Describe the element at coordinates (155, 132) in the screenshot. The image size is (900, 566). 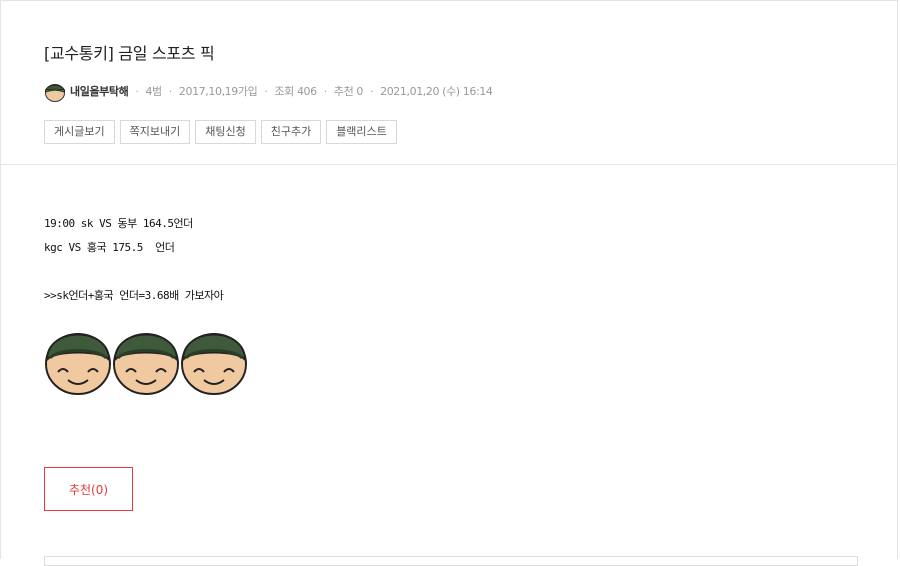
I see `send-message-button: 쪽지보내기` at that location.